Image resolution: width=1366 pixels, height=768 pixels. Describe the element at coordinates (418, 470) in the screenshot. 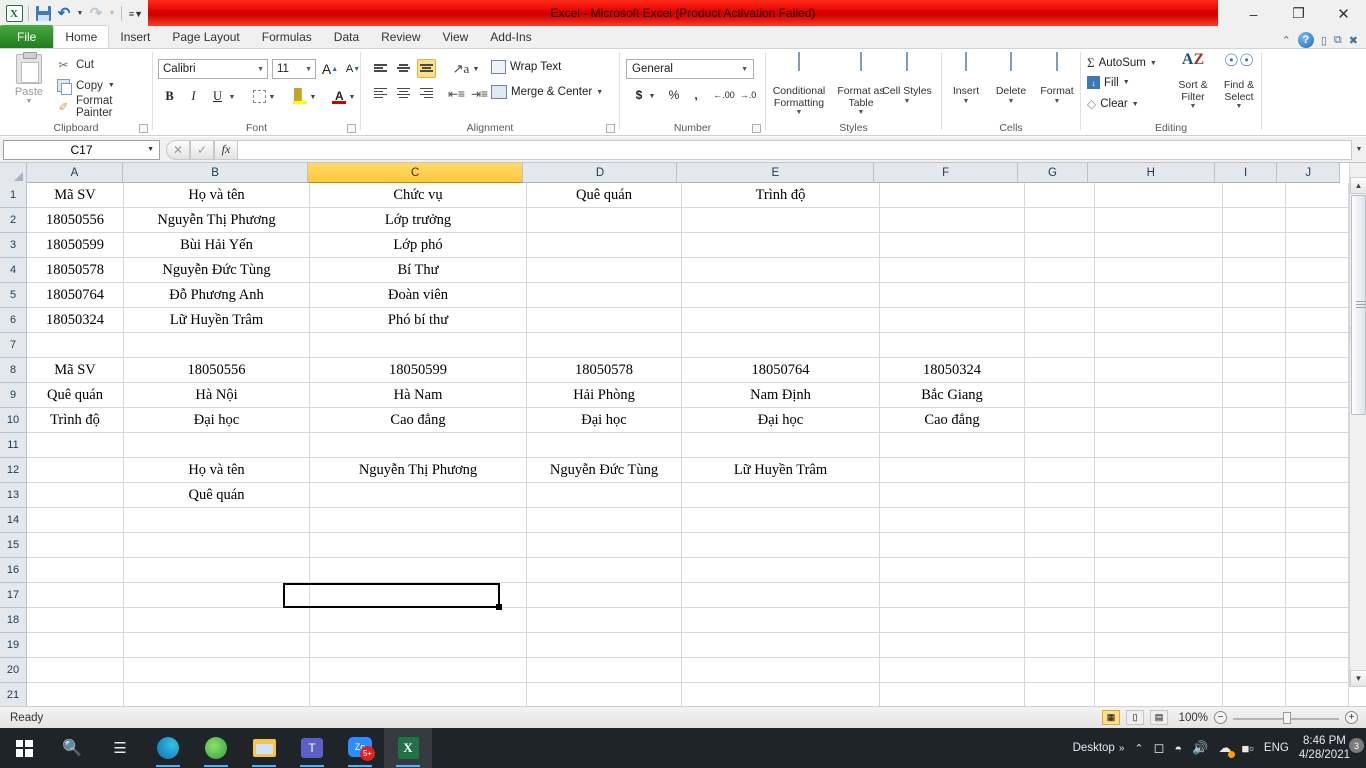

I see `cell-C12: Nguyễn Thị Phương` at that location.